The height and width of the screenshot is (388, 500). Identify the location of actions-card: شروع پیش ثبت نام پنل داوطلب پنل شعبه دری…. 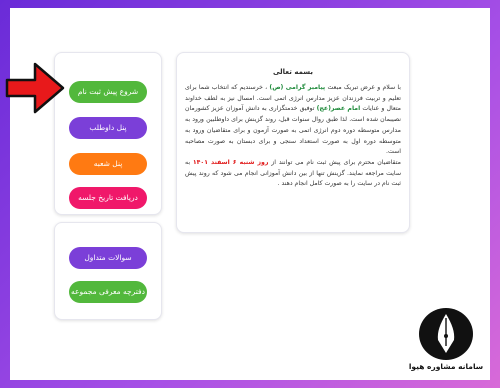
(108, 133).